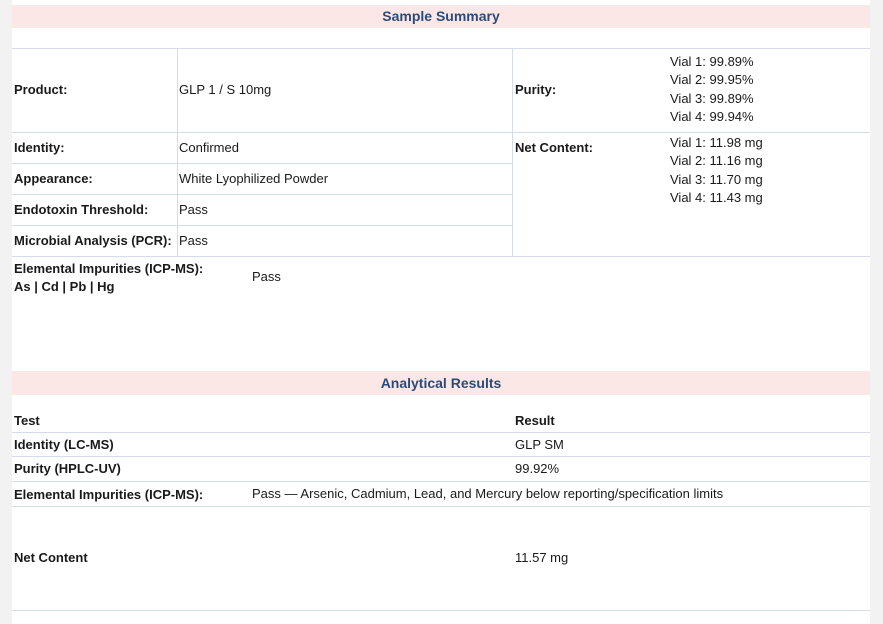  I want to click on purity-vial-3: Vial 3: 99.89%, so click(712, 98).